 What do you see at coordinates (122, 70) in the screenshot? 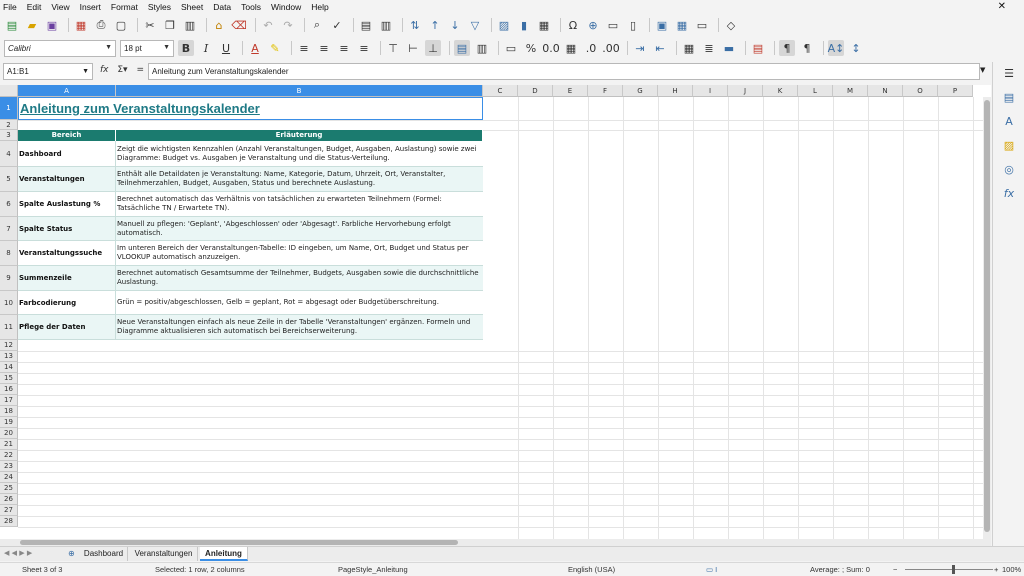
I see `sum-icon: Σ▾` at bounding box center [122, 70].